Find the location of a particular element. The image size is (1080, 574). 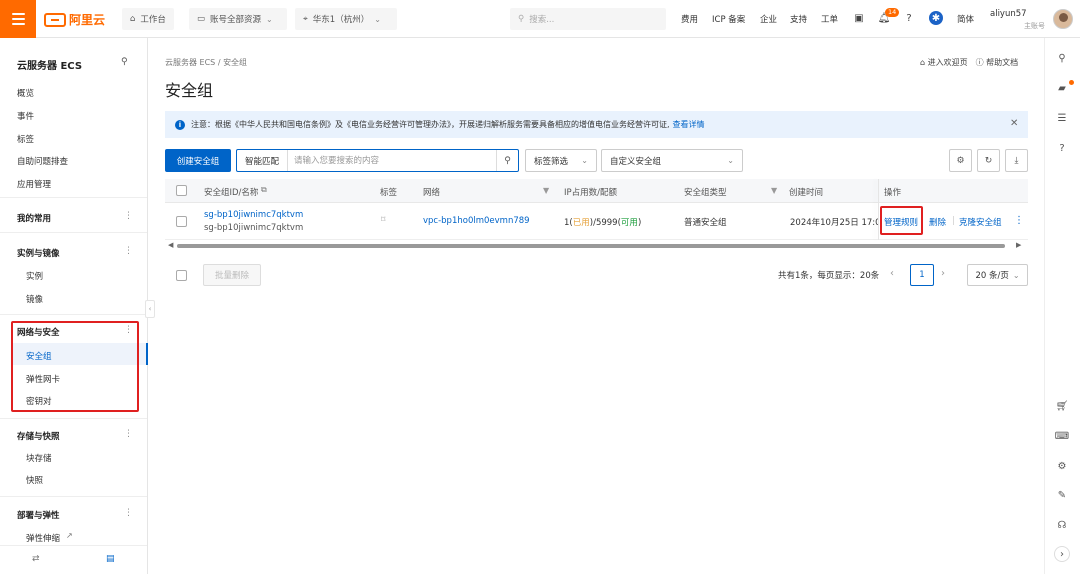

refresh-icon: ↻ is located at coordinates (988, 160).